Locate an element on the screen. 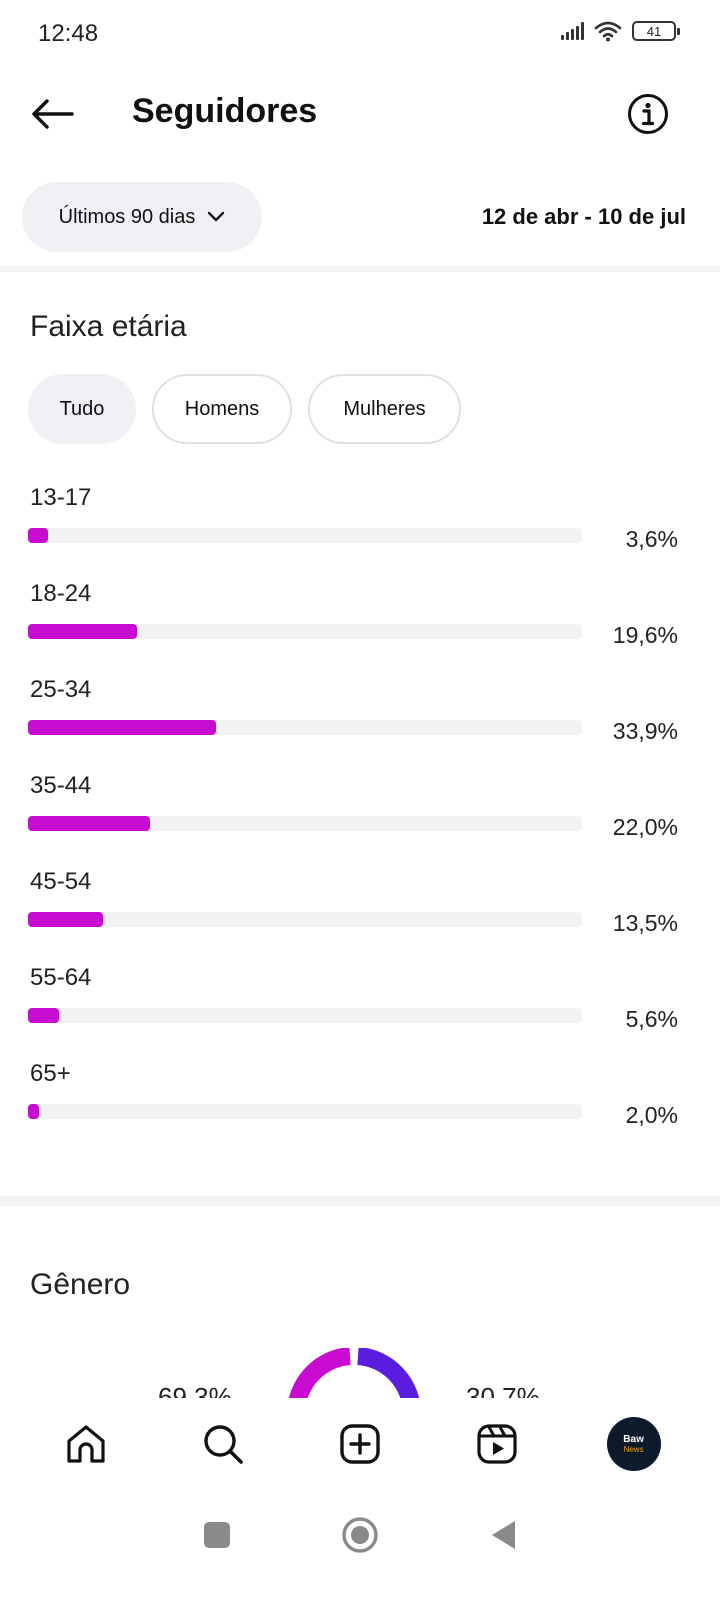 The width and height of the screenshot is (720, 1600). nav-search is located at coordinates (223, 1444).